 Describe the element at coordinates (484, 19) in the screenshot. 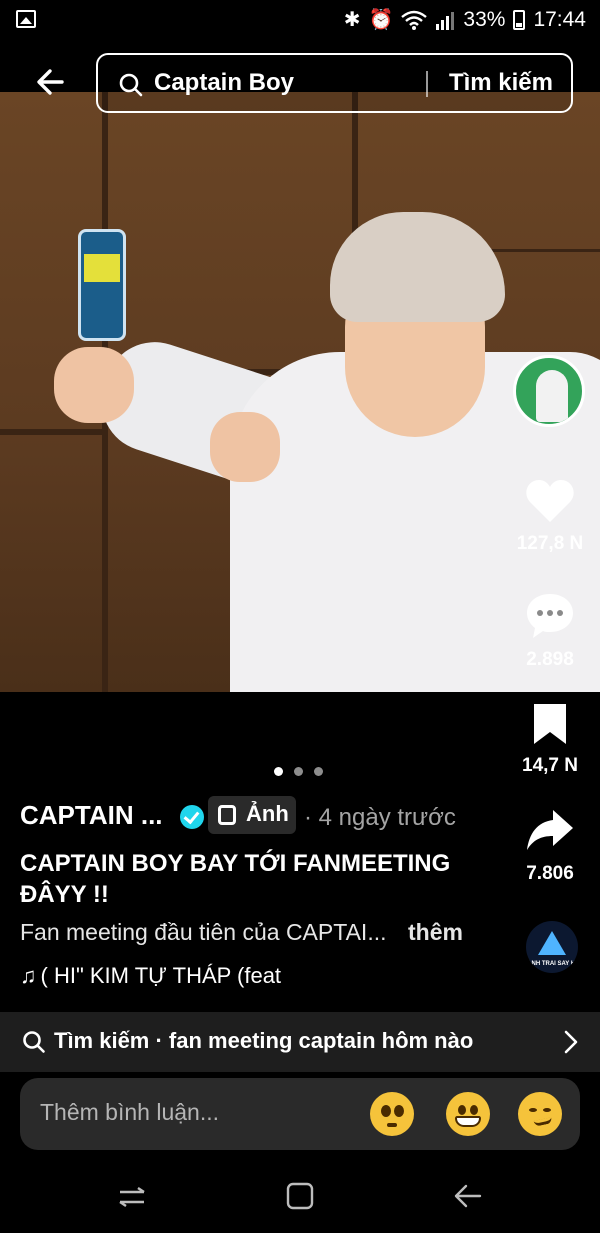

I see `battery-percent: 33%` at that location.